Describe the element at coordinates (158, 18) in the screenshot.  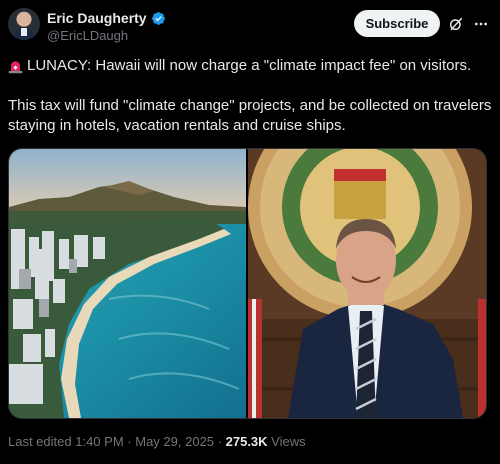
I see `verified-badge-icon` at that location.